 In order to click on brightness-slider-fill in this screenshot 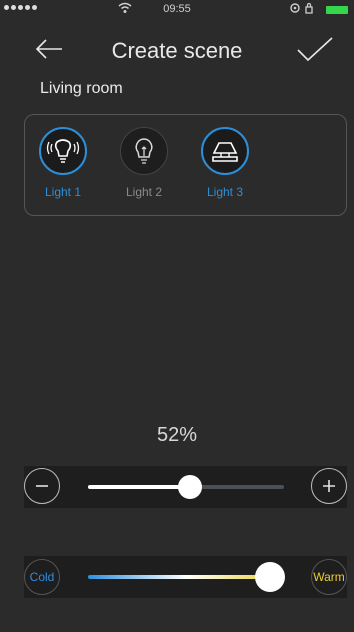, I will do `click(139, 487)`.